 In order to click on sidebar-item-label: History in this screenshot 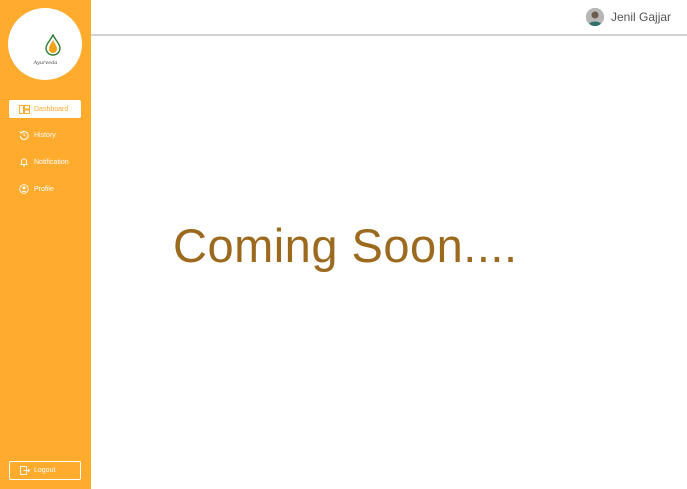, I will do `click(45, 135)`.